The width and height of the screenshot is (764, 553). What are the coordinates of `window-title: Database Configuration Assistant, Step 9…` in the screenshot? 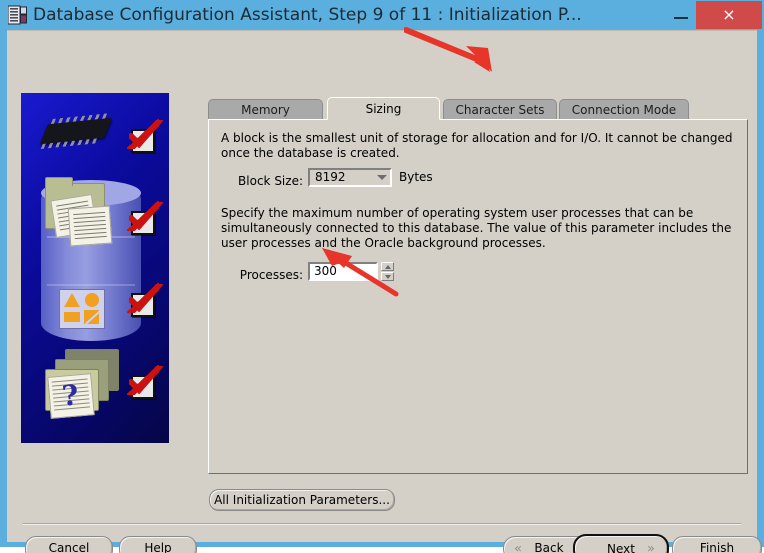 It's located at (307, 15).